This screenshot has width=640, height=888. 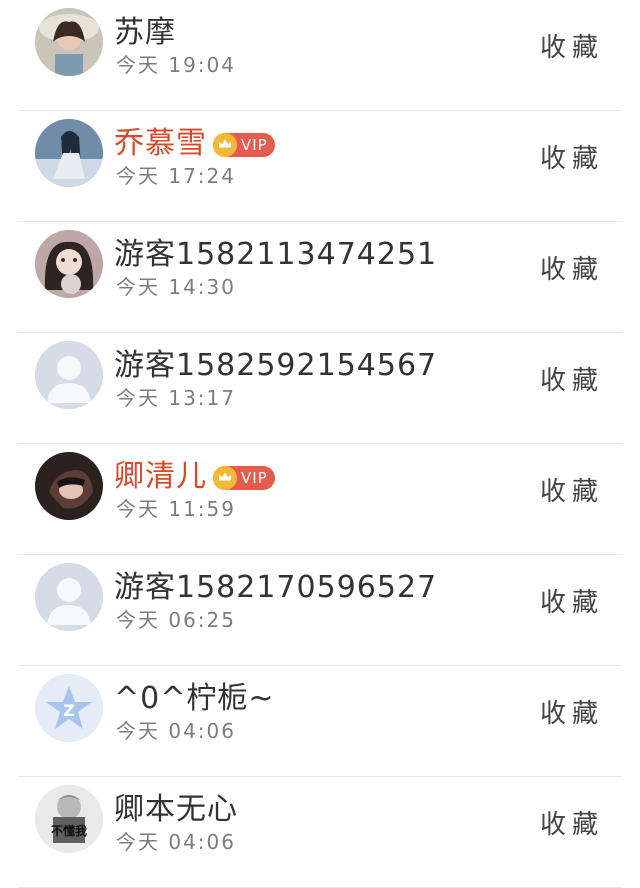 What do you see at coordinates (176, 509) in the screenshot?
I see `visit-time: 今天 11:59` at bounding box center [176, 509].